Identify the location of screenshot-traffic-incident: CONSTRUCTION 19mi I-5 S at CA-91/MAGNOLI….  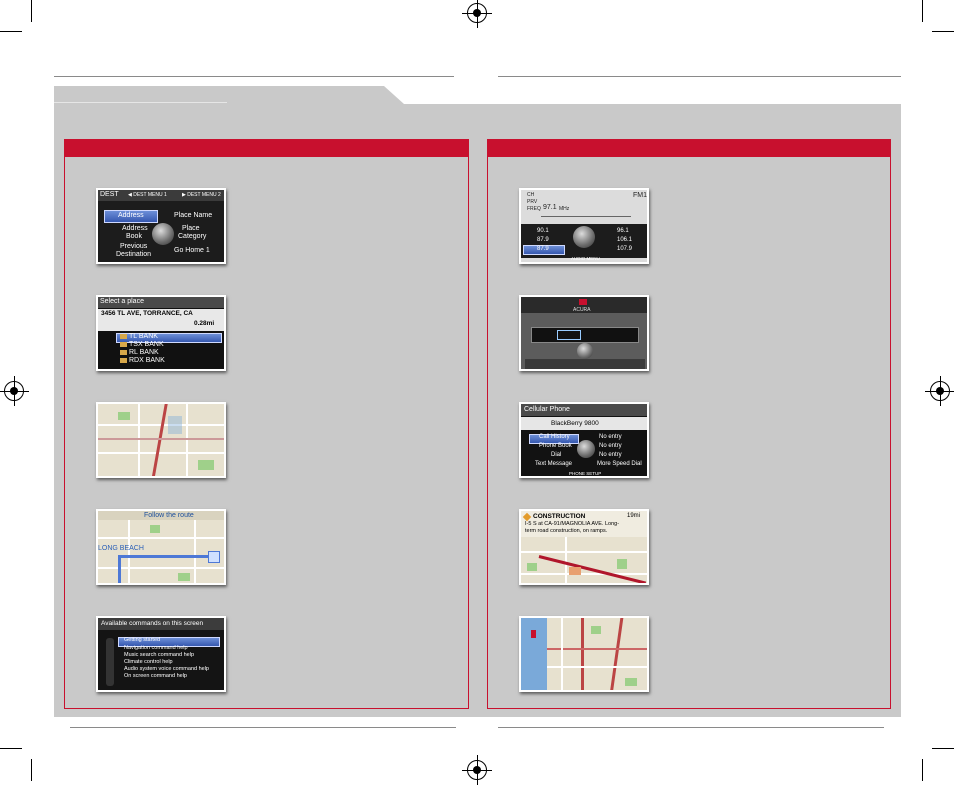
(584, 547).